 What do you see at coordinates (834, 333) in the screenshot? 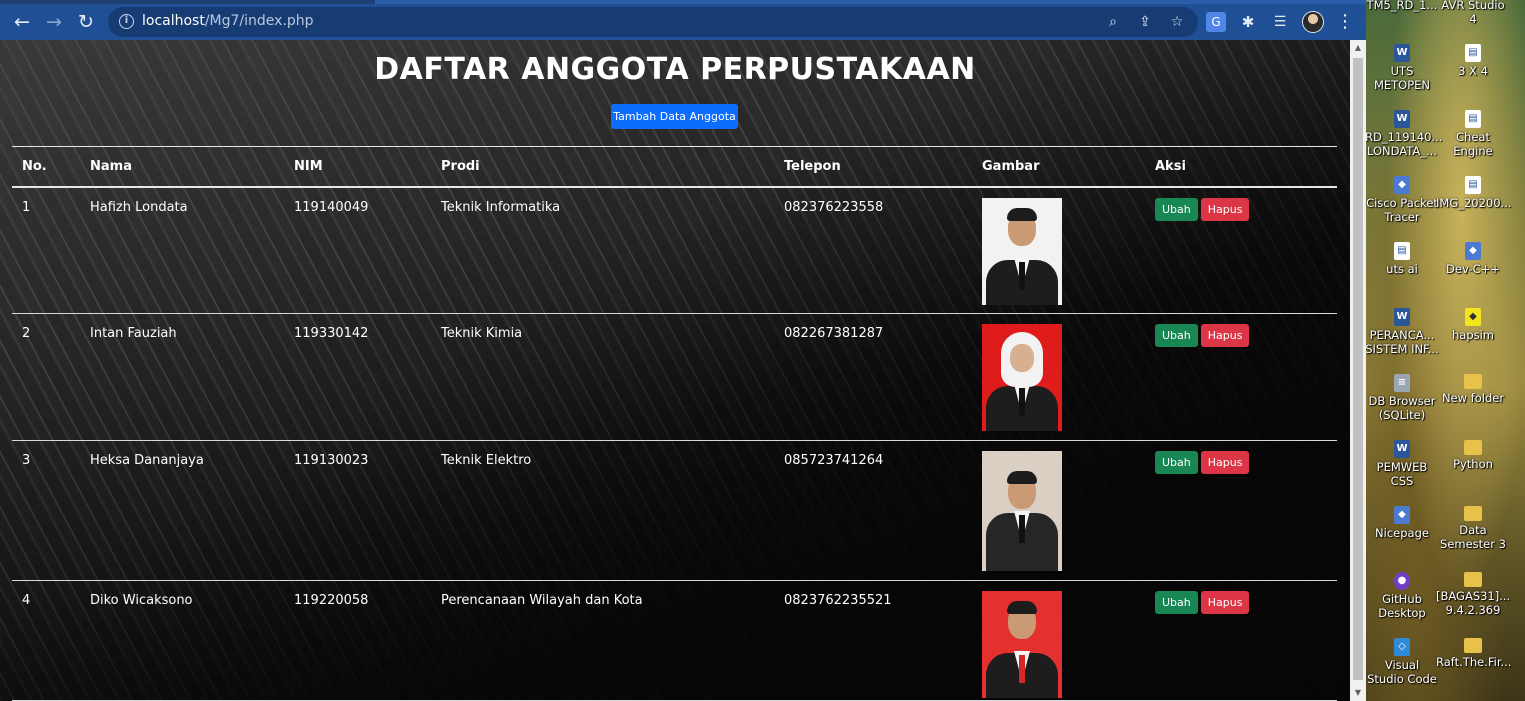
I see `cell-telepon: 082267381287` at bounding box center [834, 333].